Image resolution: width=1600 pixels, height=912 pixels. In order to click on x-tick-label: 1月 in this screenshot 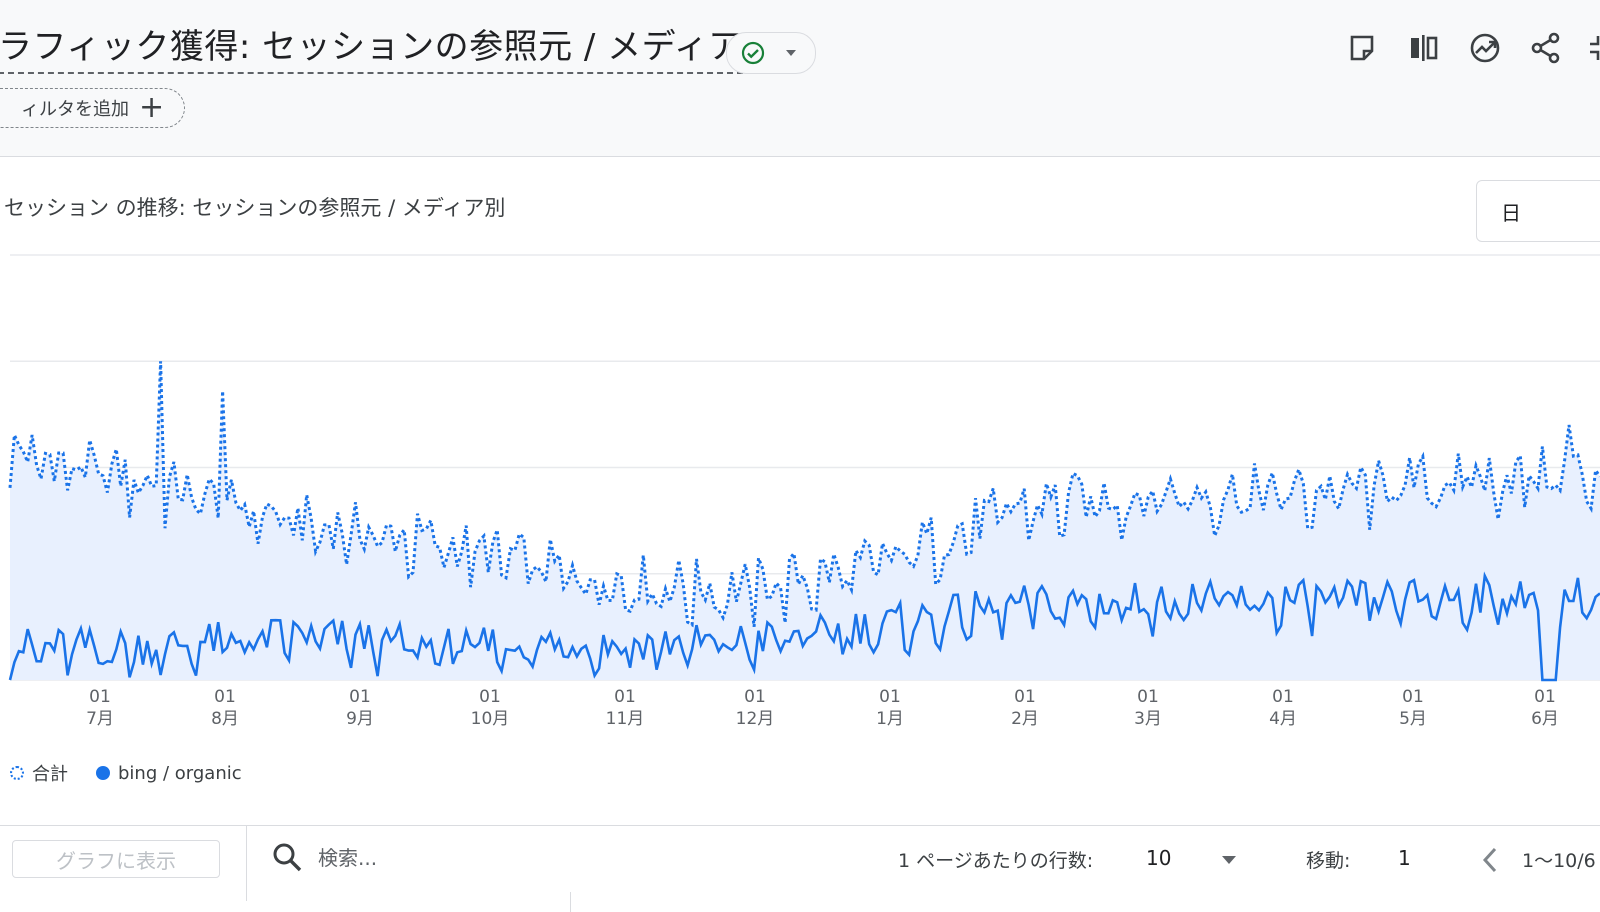, I will do `click(890, 719)`.